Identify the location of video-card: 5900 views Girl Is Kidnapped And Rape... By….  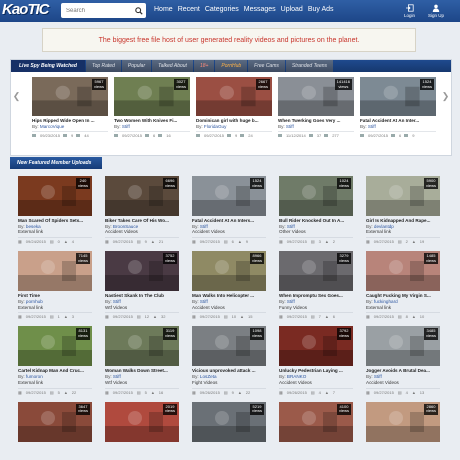
(403, 210).